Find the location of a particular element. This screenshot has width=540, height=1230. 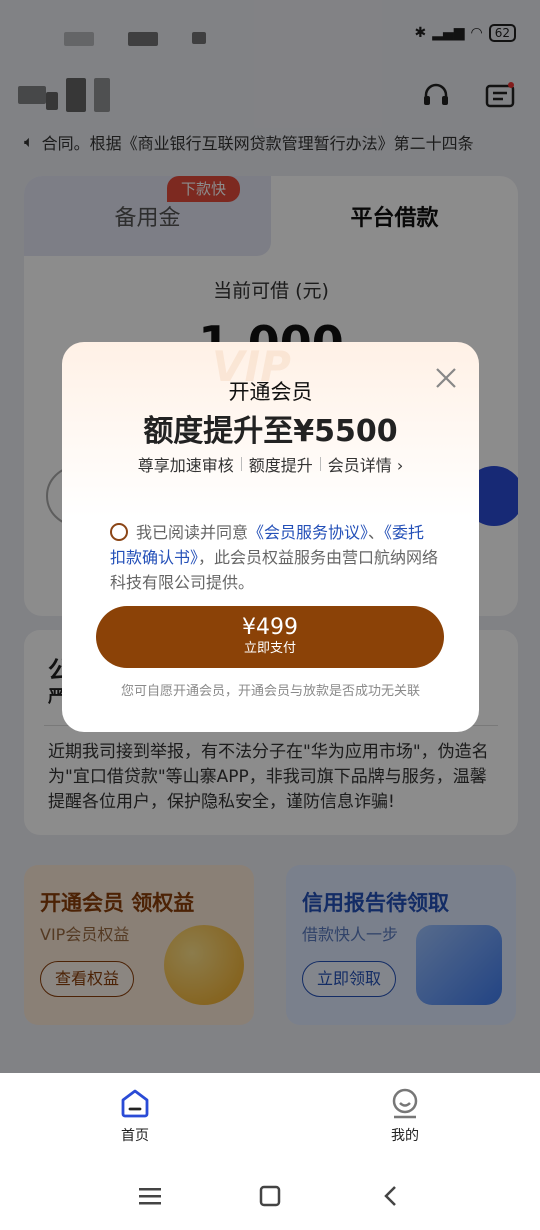

nav-home-label: 首页 is located at coordinates (135, 1136).